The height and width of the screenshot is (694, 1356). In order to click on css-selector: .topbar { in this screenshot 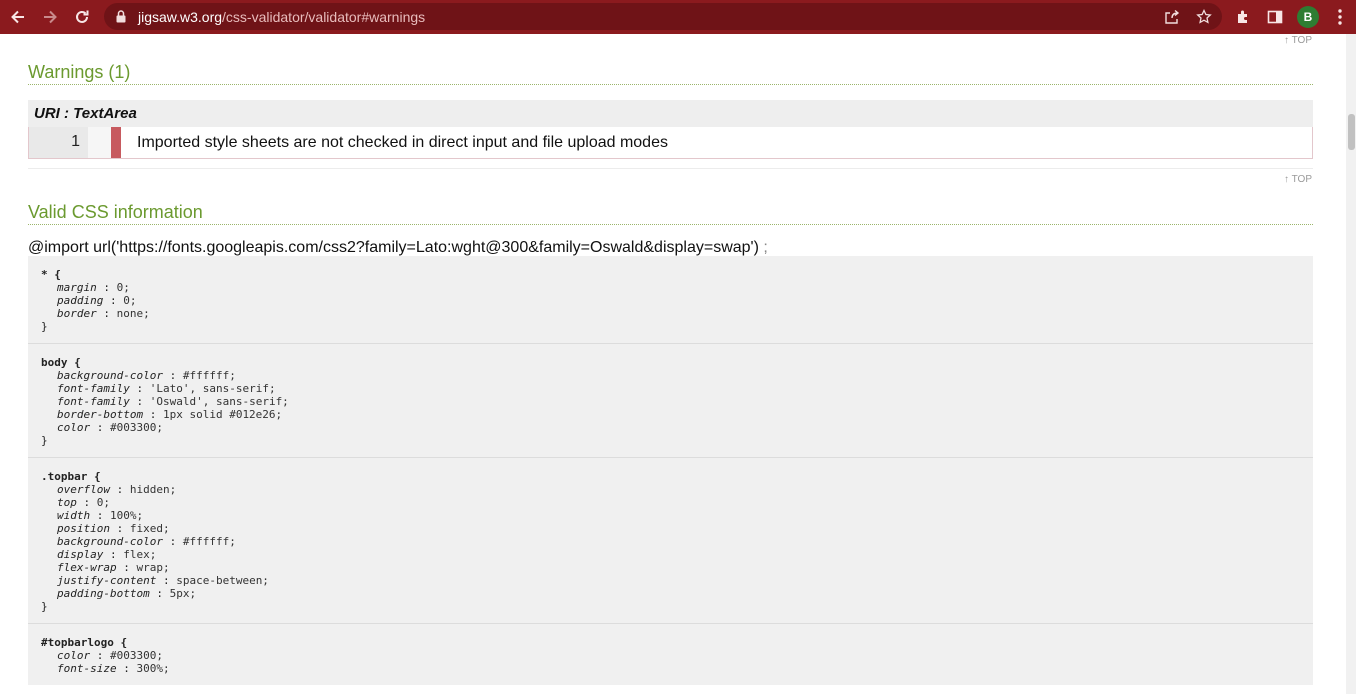, I will do `click(71, 476)`.